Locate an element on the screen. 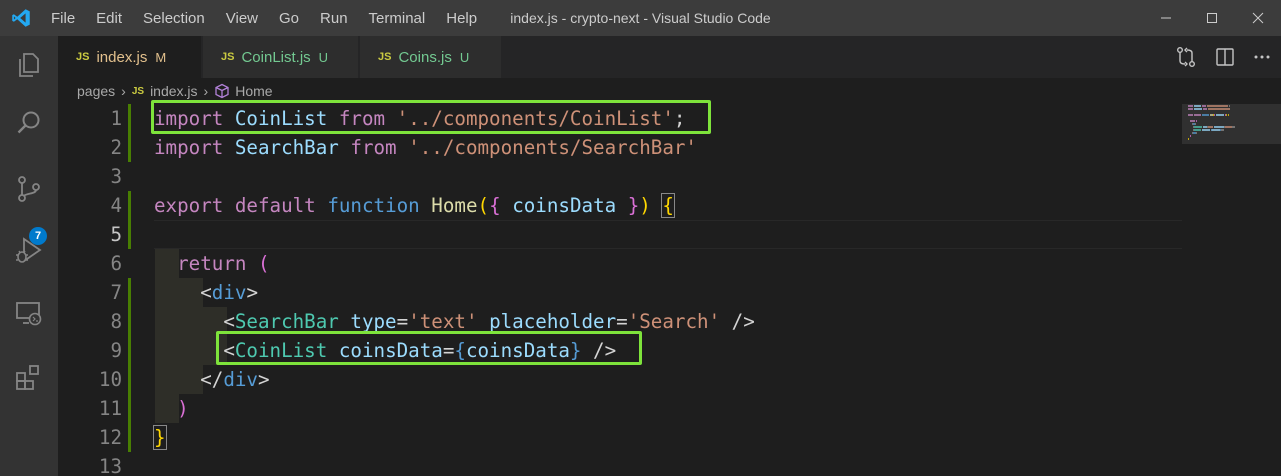 Image resolution: width=1281 pixels, height=476 pixels. minimap is located at coordinates (1231, 134).